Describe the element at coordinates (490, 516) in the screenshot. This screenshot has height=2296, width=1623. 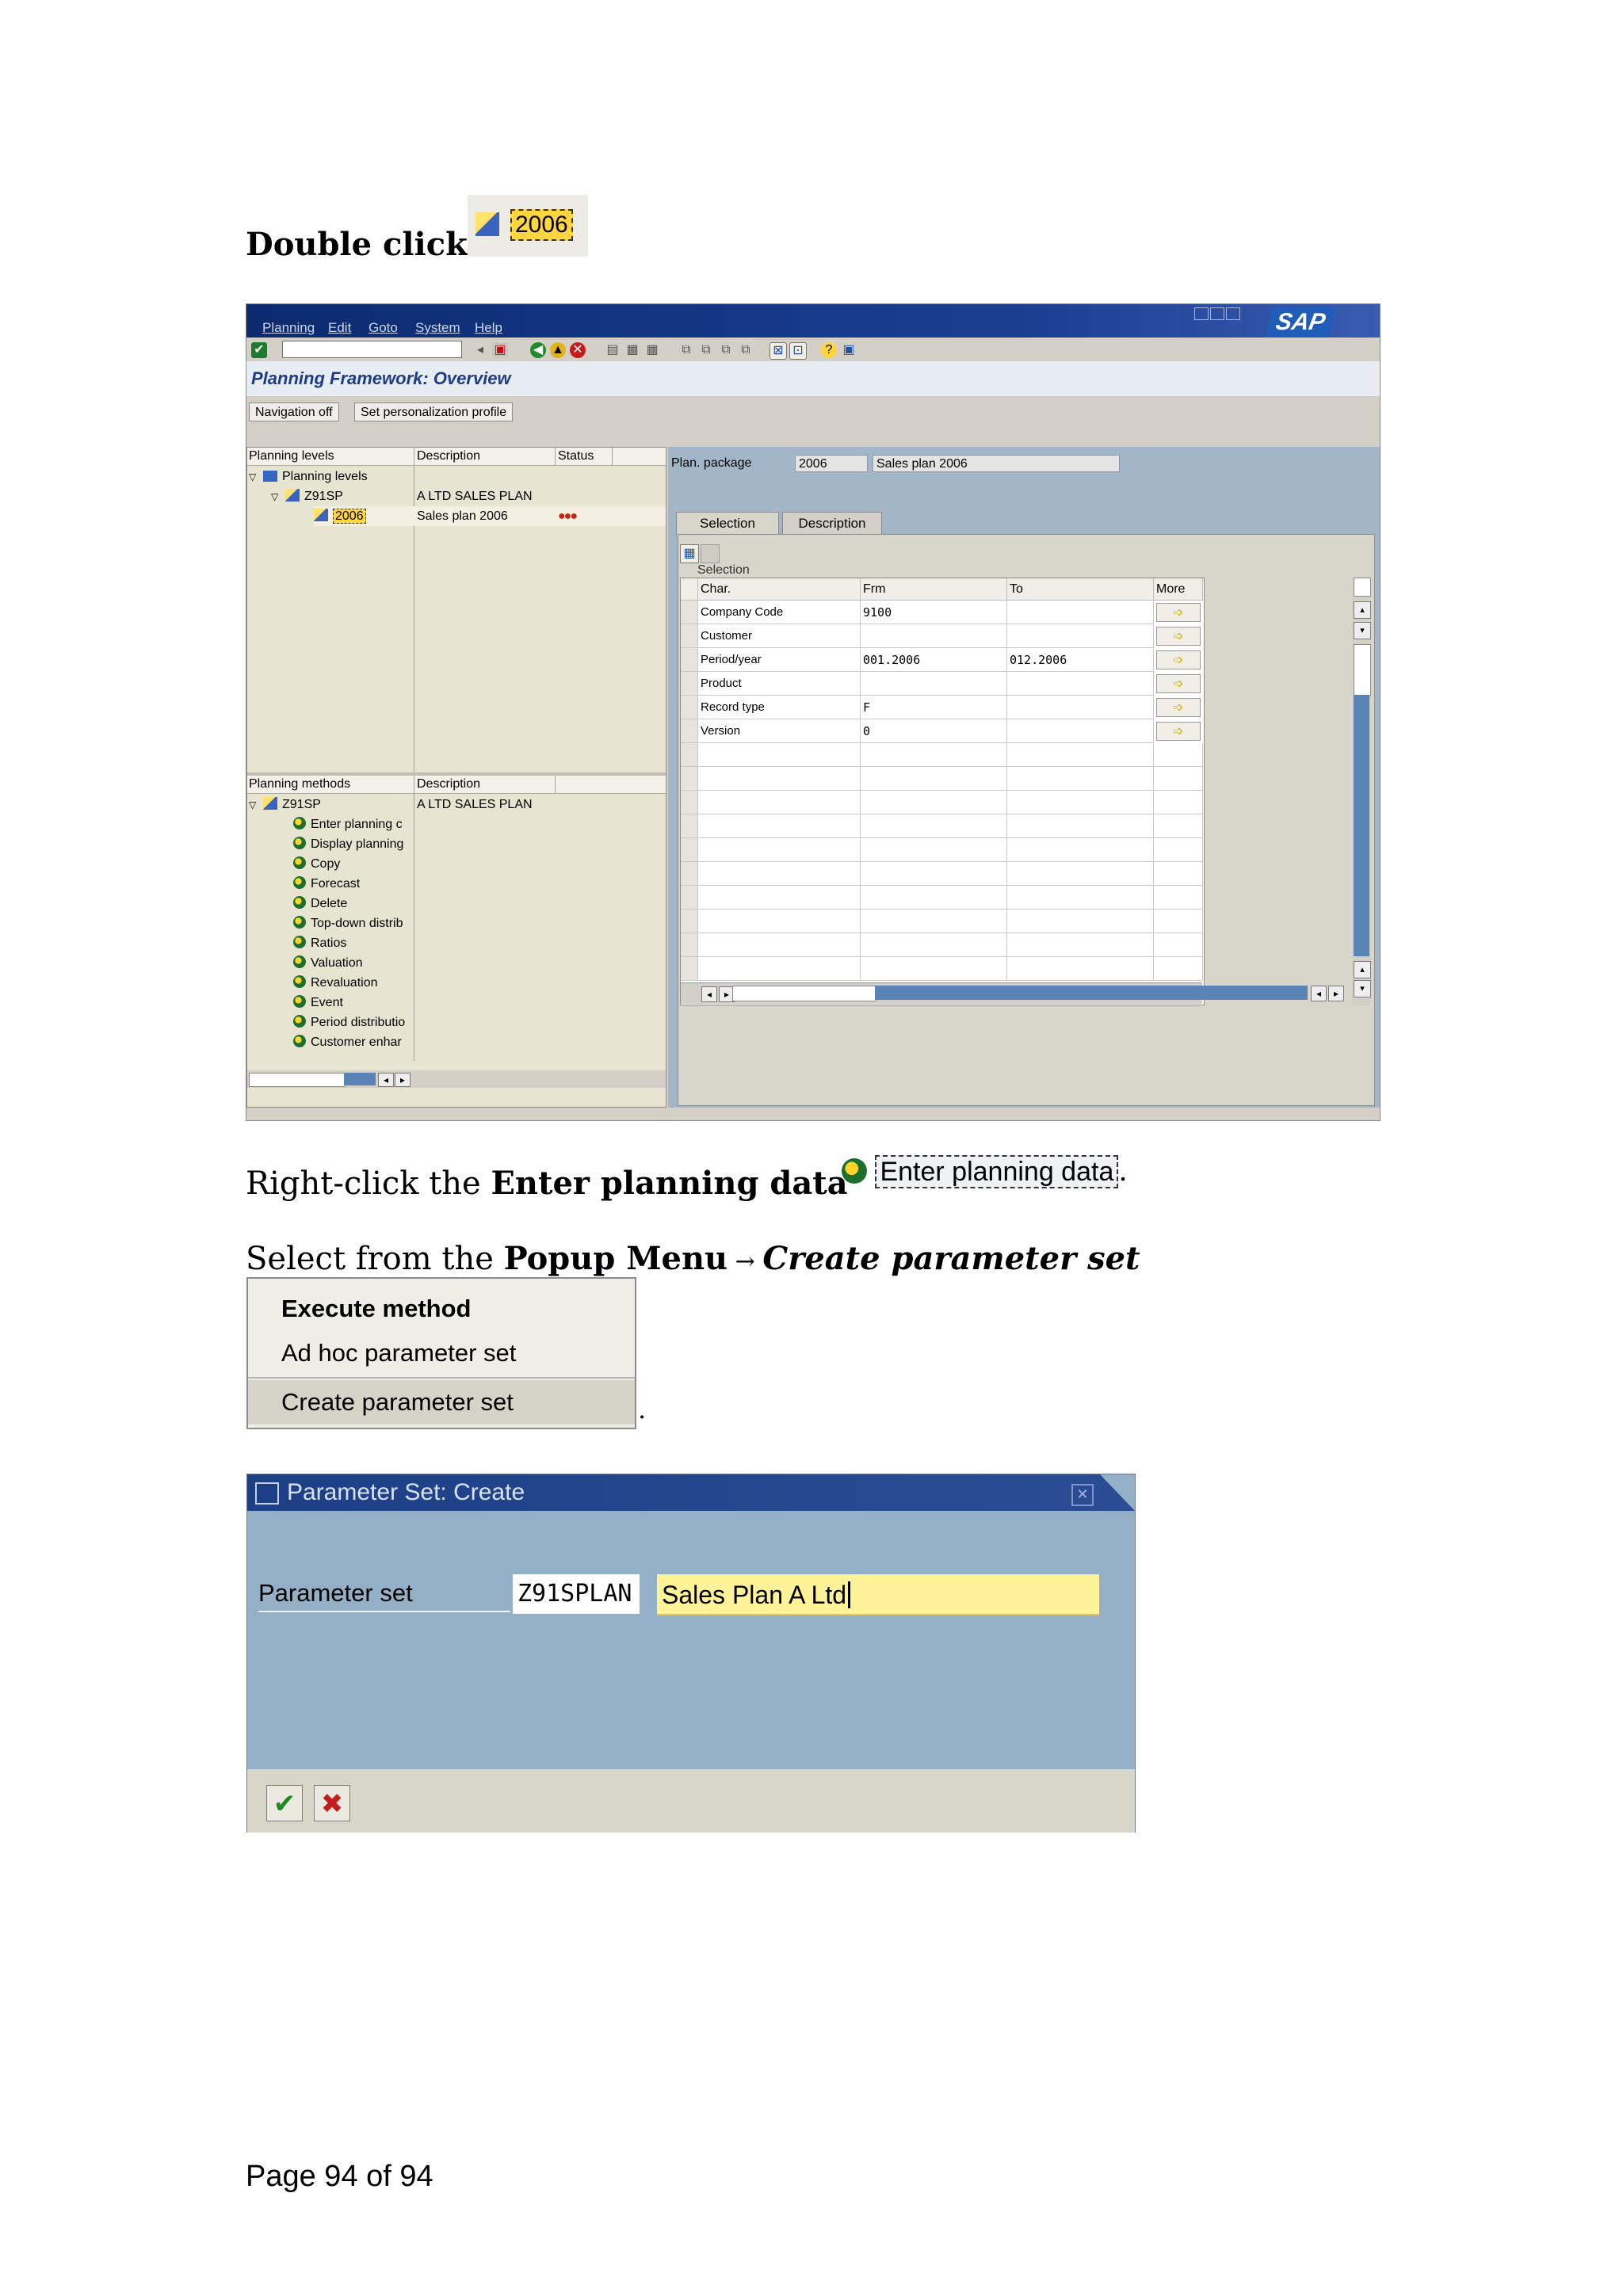
I see `tree-row-2006: 2006 Sales plan 2006 ●●●` at that location.